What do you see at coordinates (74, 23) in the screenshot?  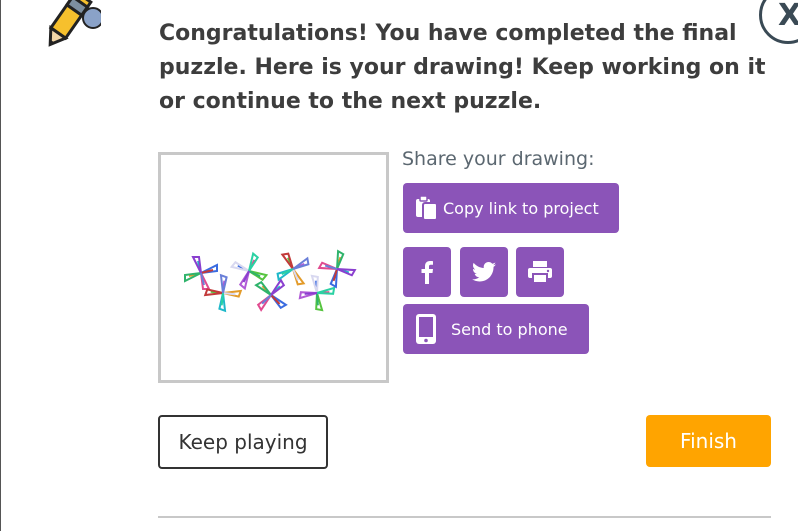 I see `pencil-mascot-icon` at bounding box center [74, 23].